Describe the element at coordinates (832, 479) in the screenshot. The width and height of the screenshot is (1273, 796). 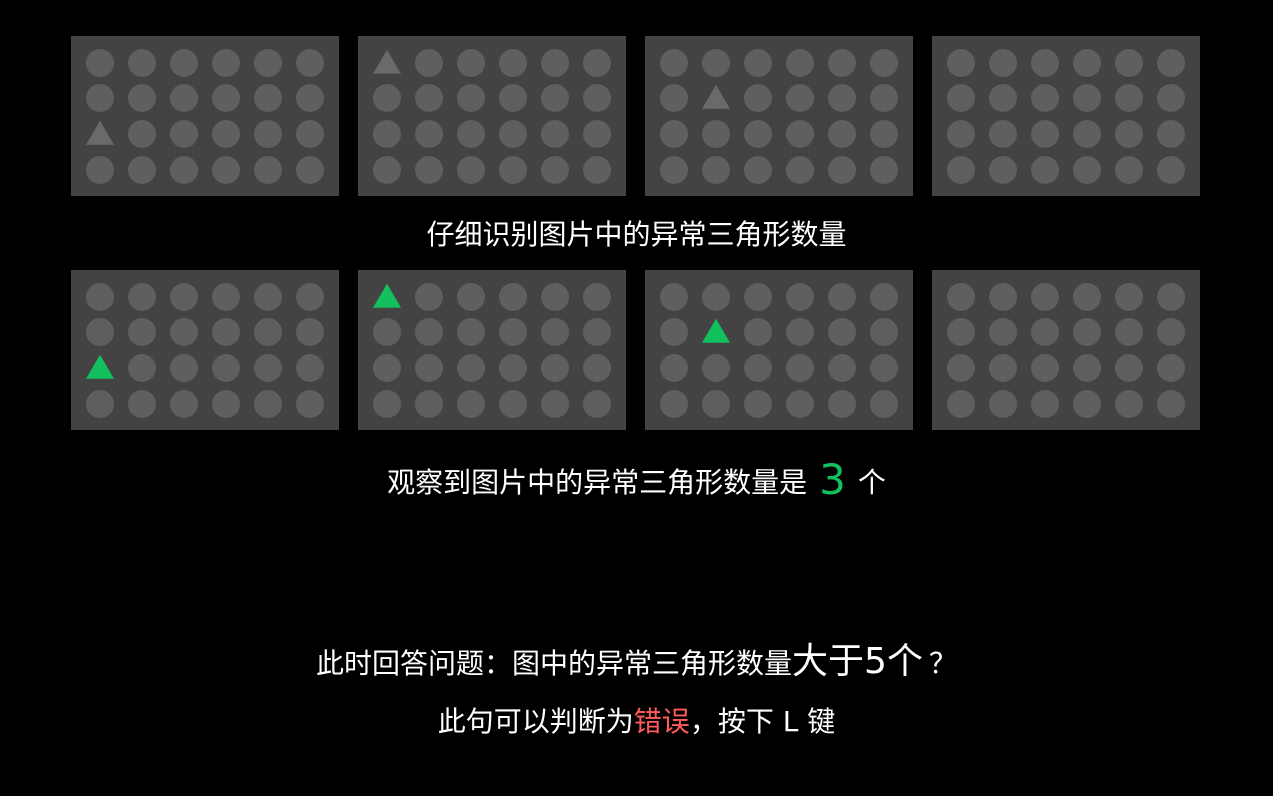
I see `observation-count: 3` at that location.